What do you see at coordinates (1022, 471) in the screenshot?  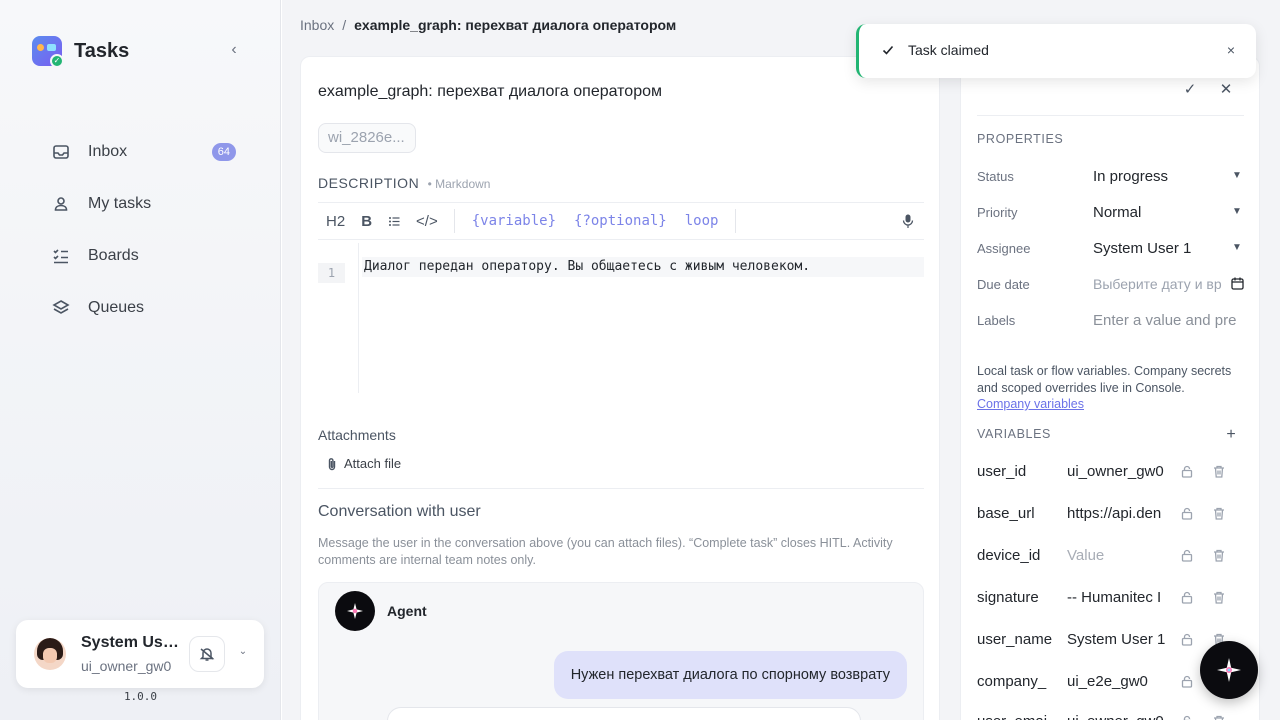 I see `variable-key: user_id` at bounding box center [1022, 471].